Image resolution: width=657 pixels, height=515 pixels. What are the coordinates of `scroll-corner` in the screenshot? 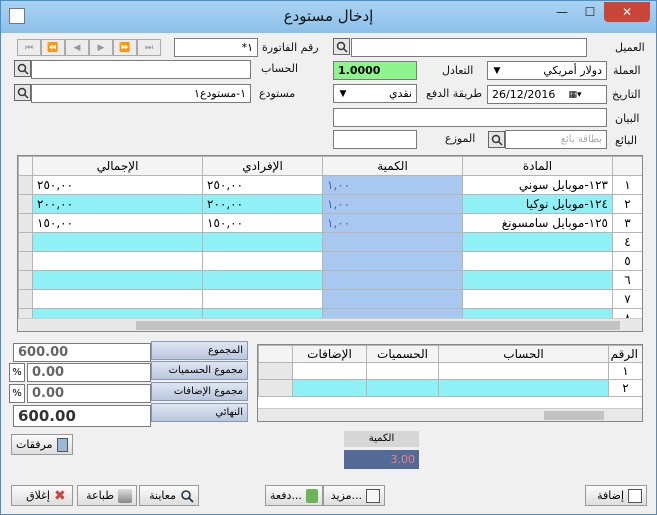 It's located at (25, 166).